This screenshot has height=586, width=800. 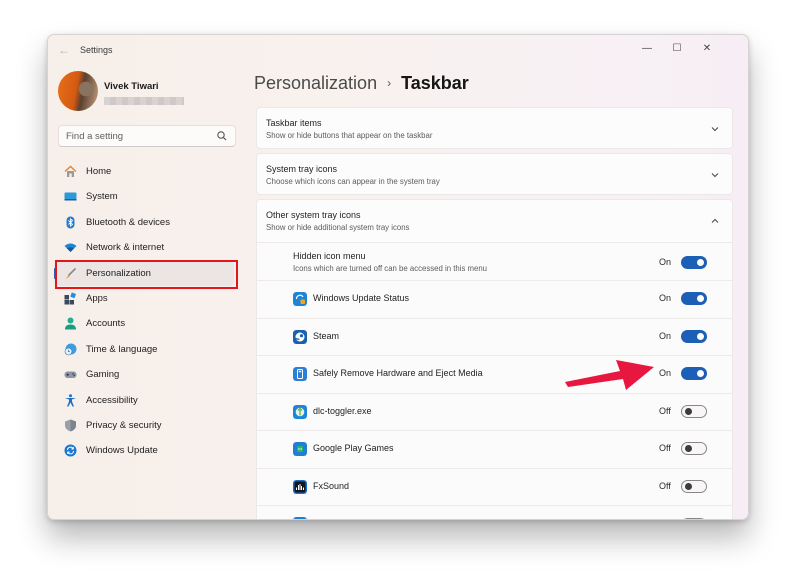 What do you see at coordinates (144, 101) in the screenshot?
I see `profile-email-redacted` at bounding box center [144, 101].